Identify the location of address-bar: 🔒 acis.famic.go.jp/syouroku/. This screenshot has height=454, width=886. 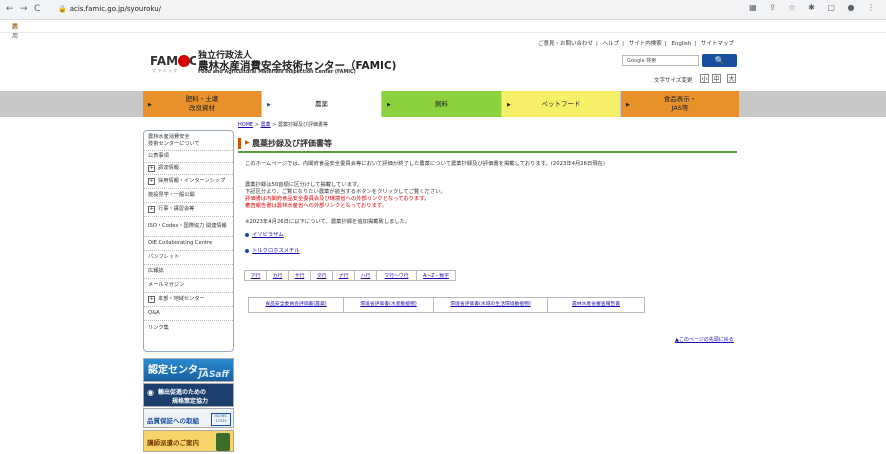
(430, 9).